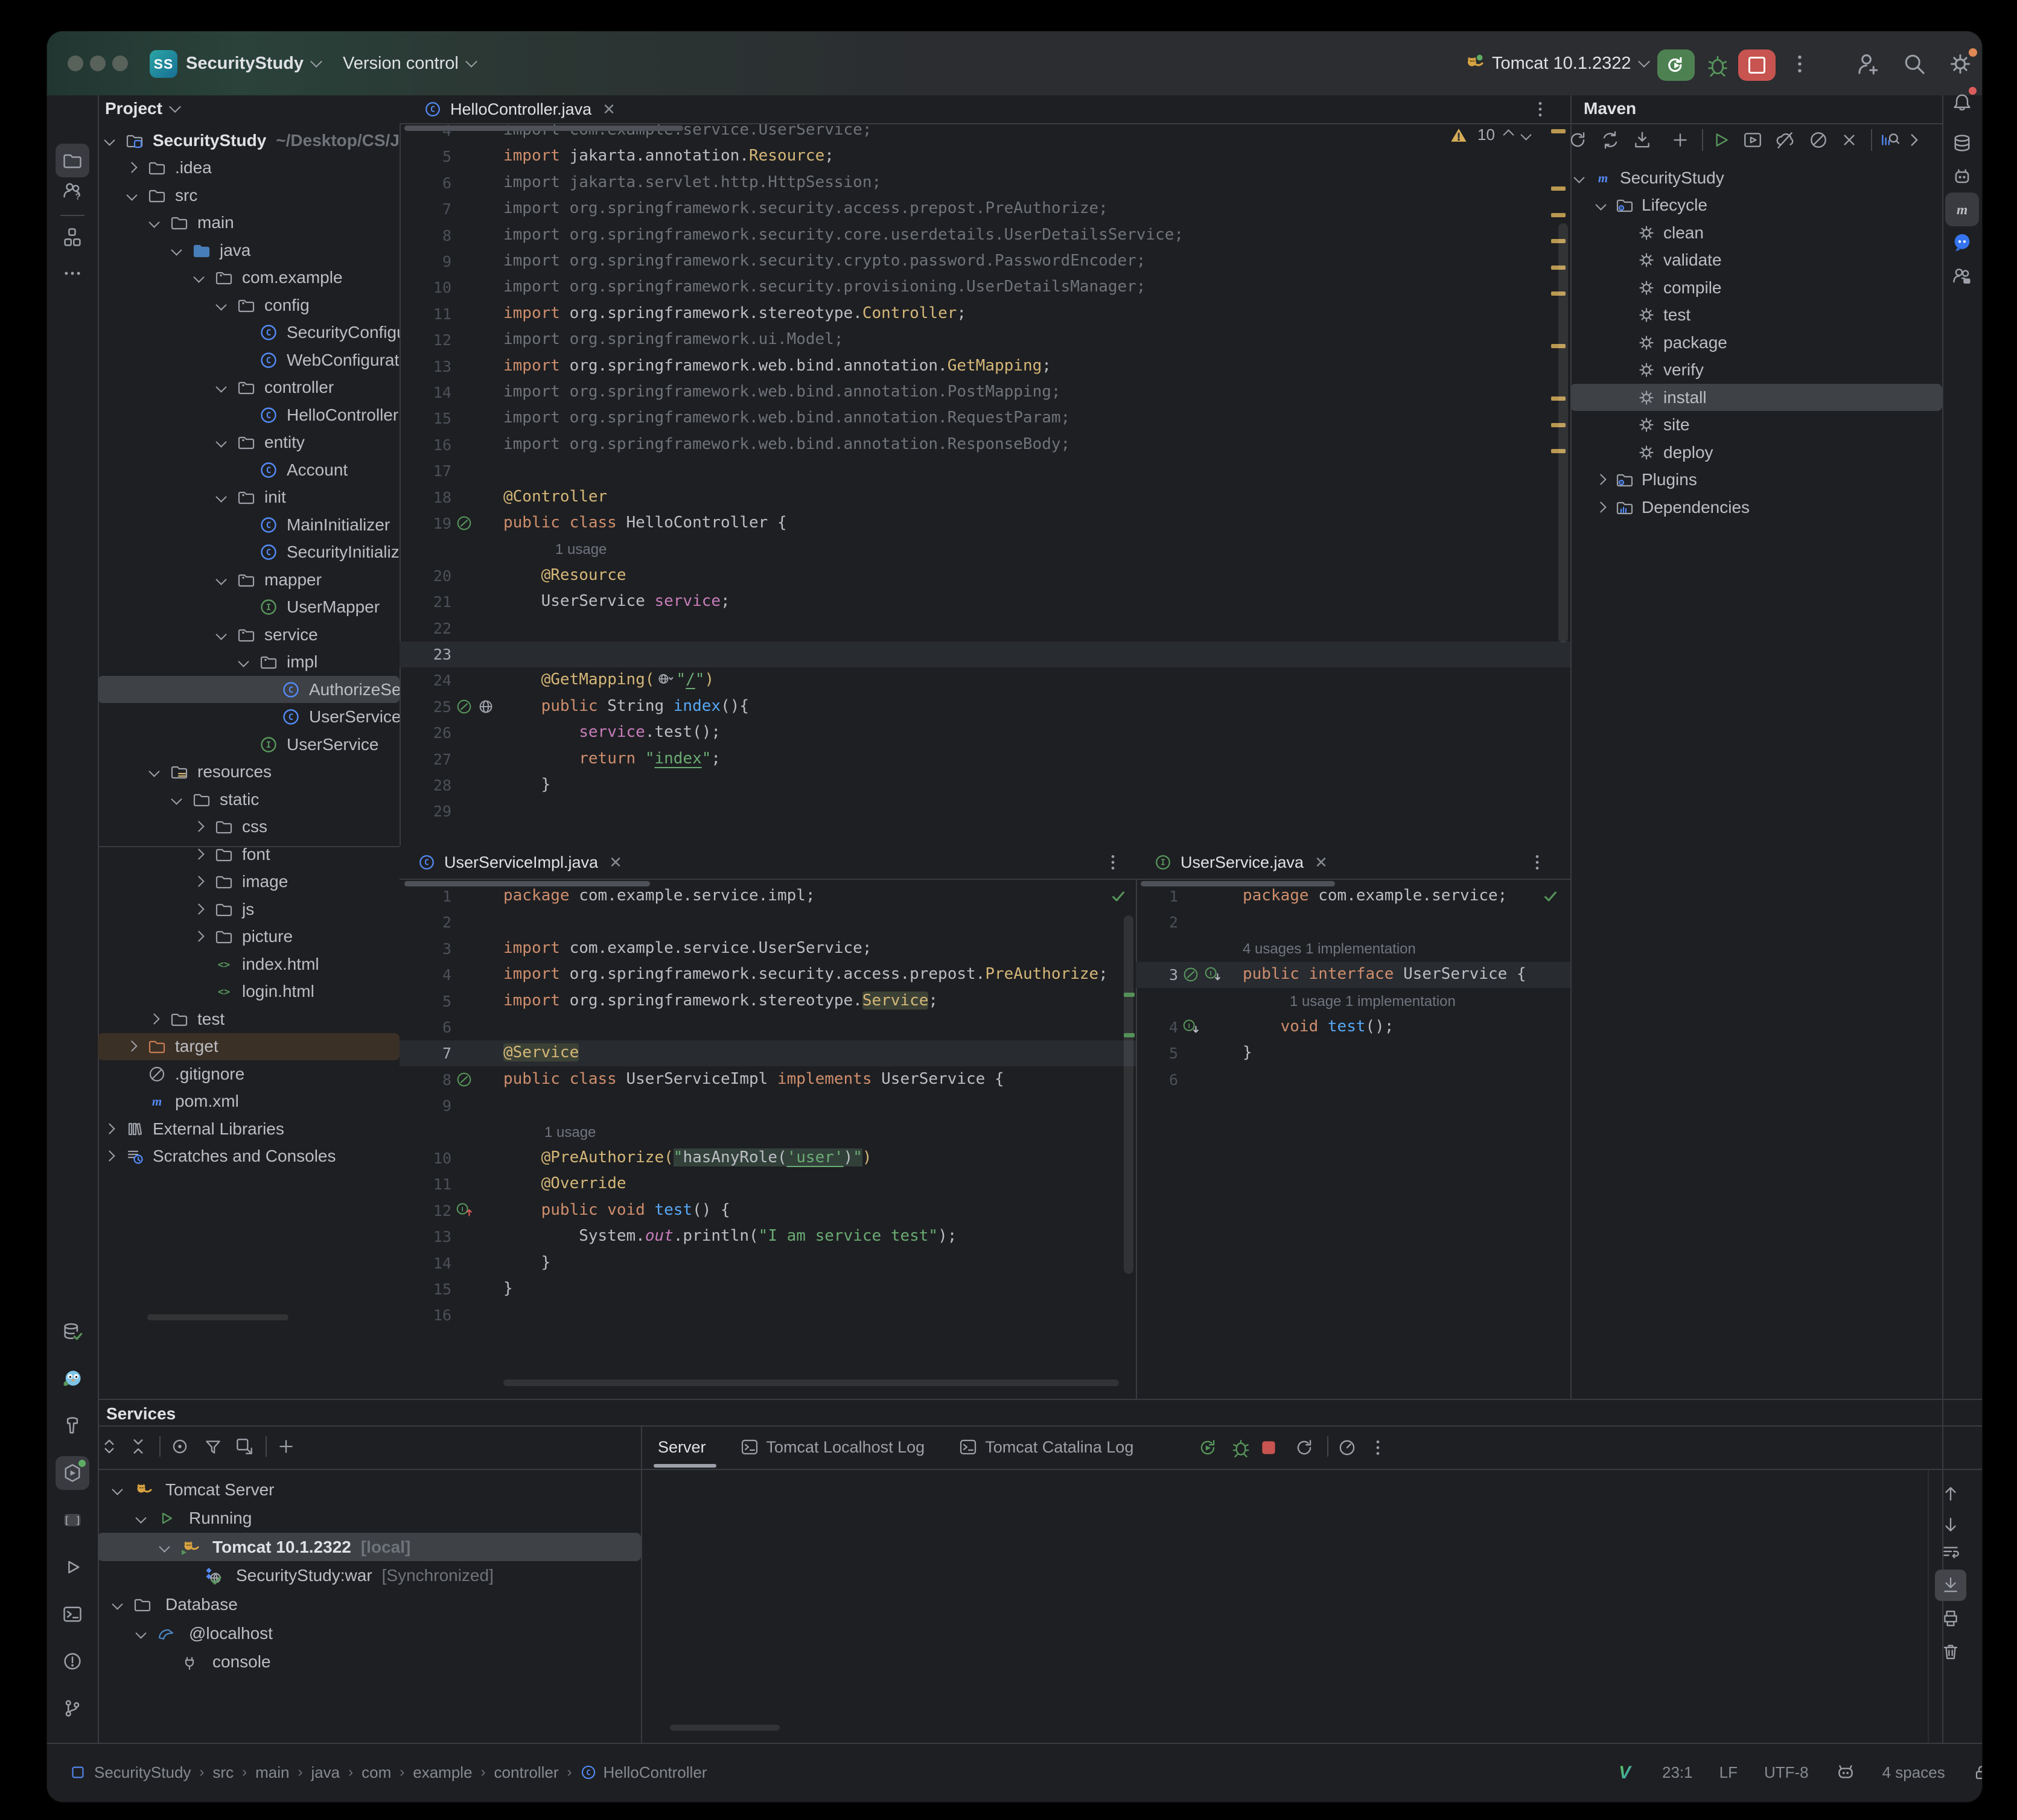  What do you see at coordinates (72, 1520) in the screenshot?
I see `rail-problems-brackets: [ ]` at bounding box center [72, 1520].